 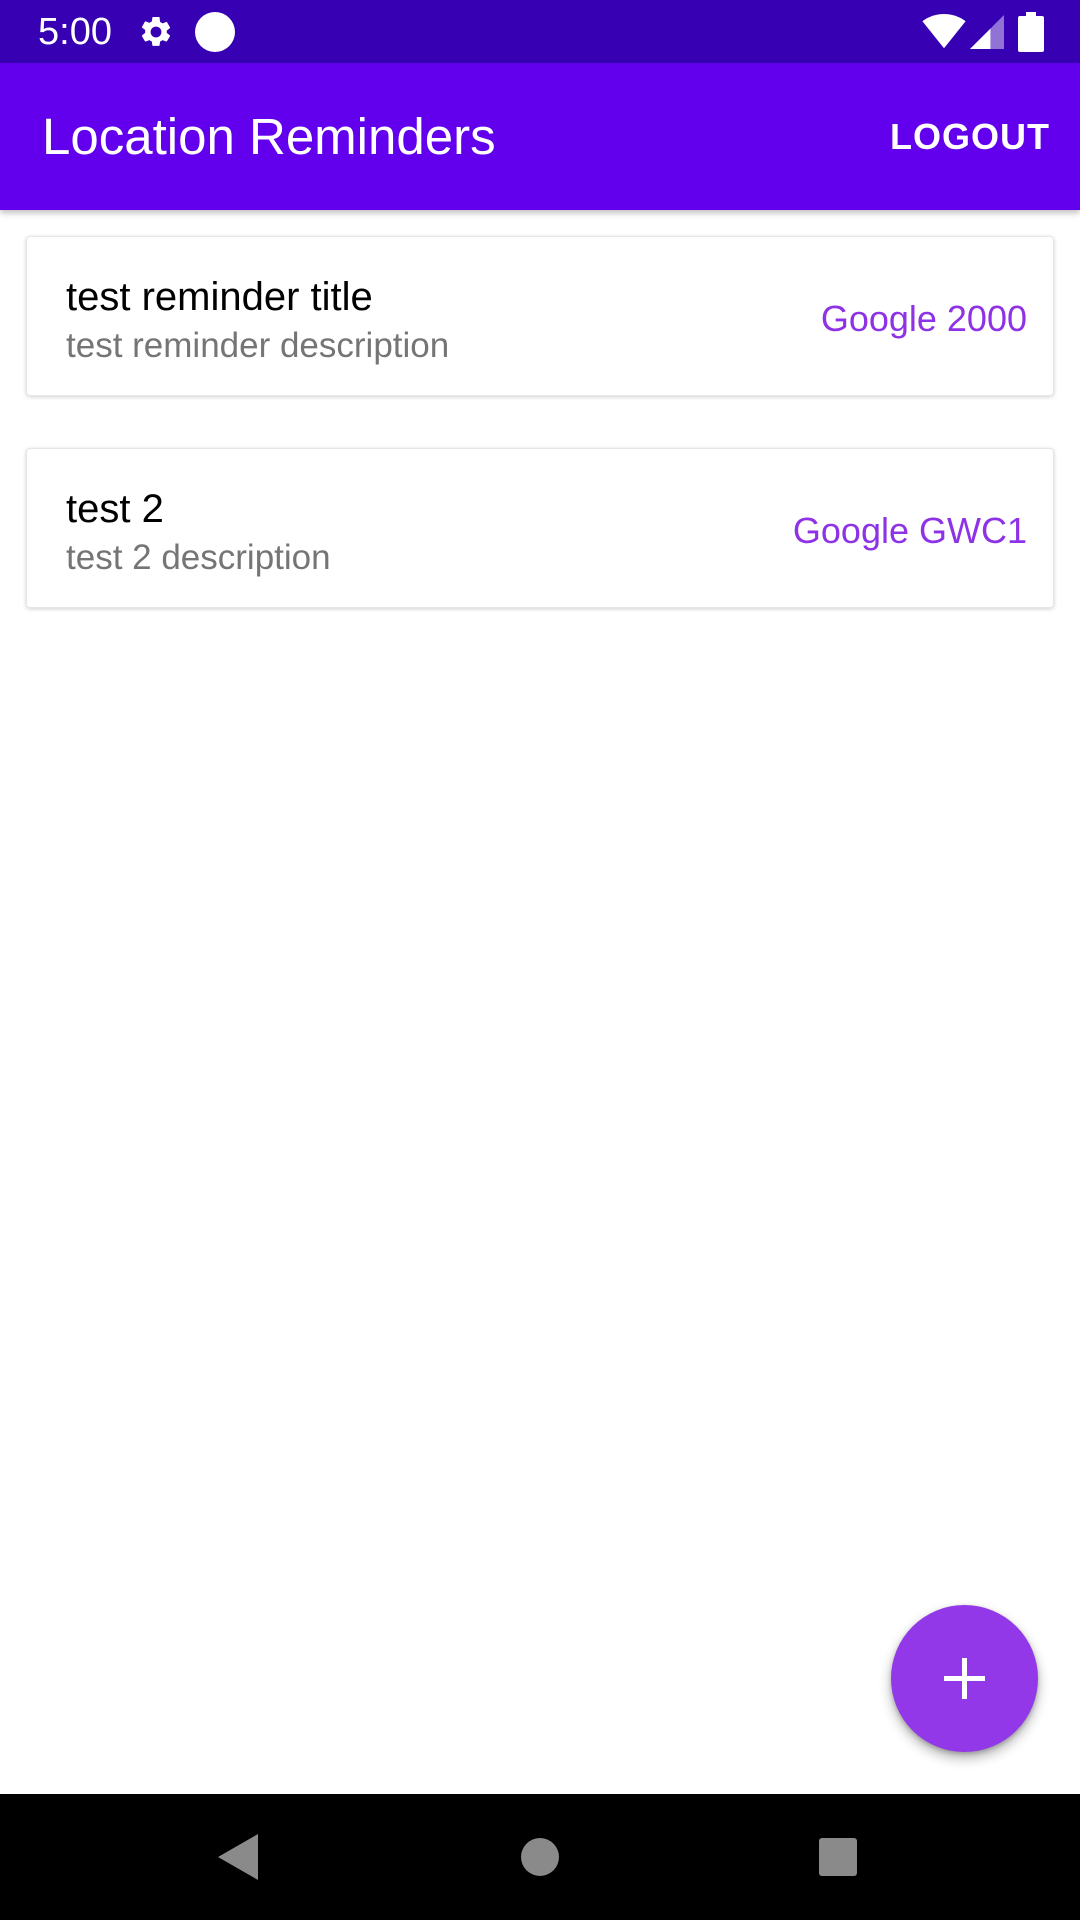 I want to click on battery-icon, so click(x=1031, y=32).